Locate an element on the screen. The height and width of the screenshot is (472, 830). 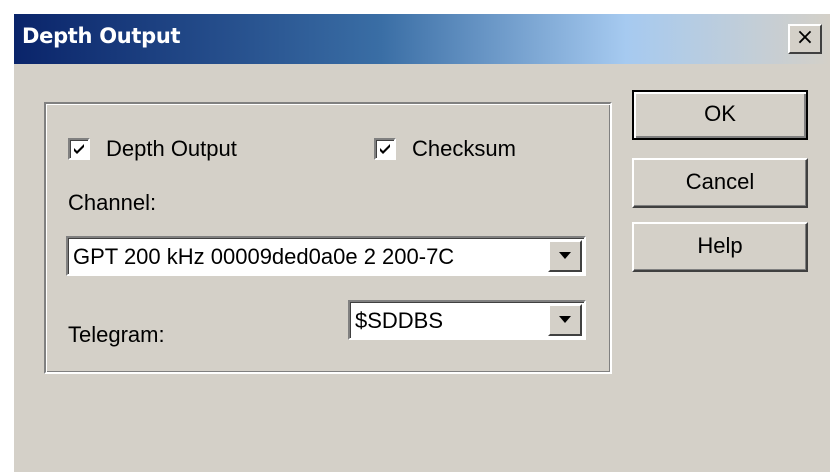
depth-output-checkbox-box is located at coordinates (79, 149).